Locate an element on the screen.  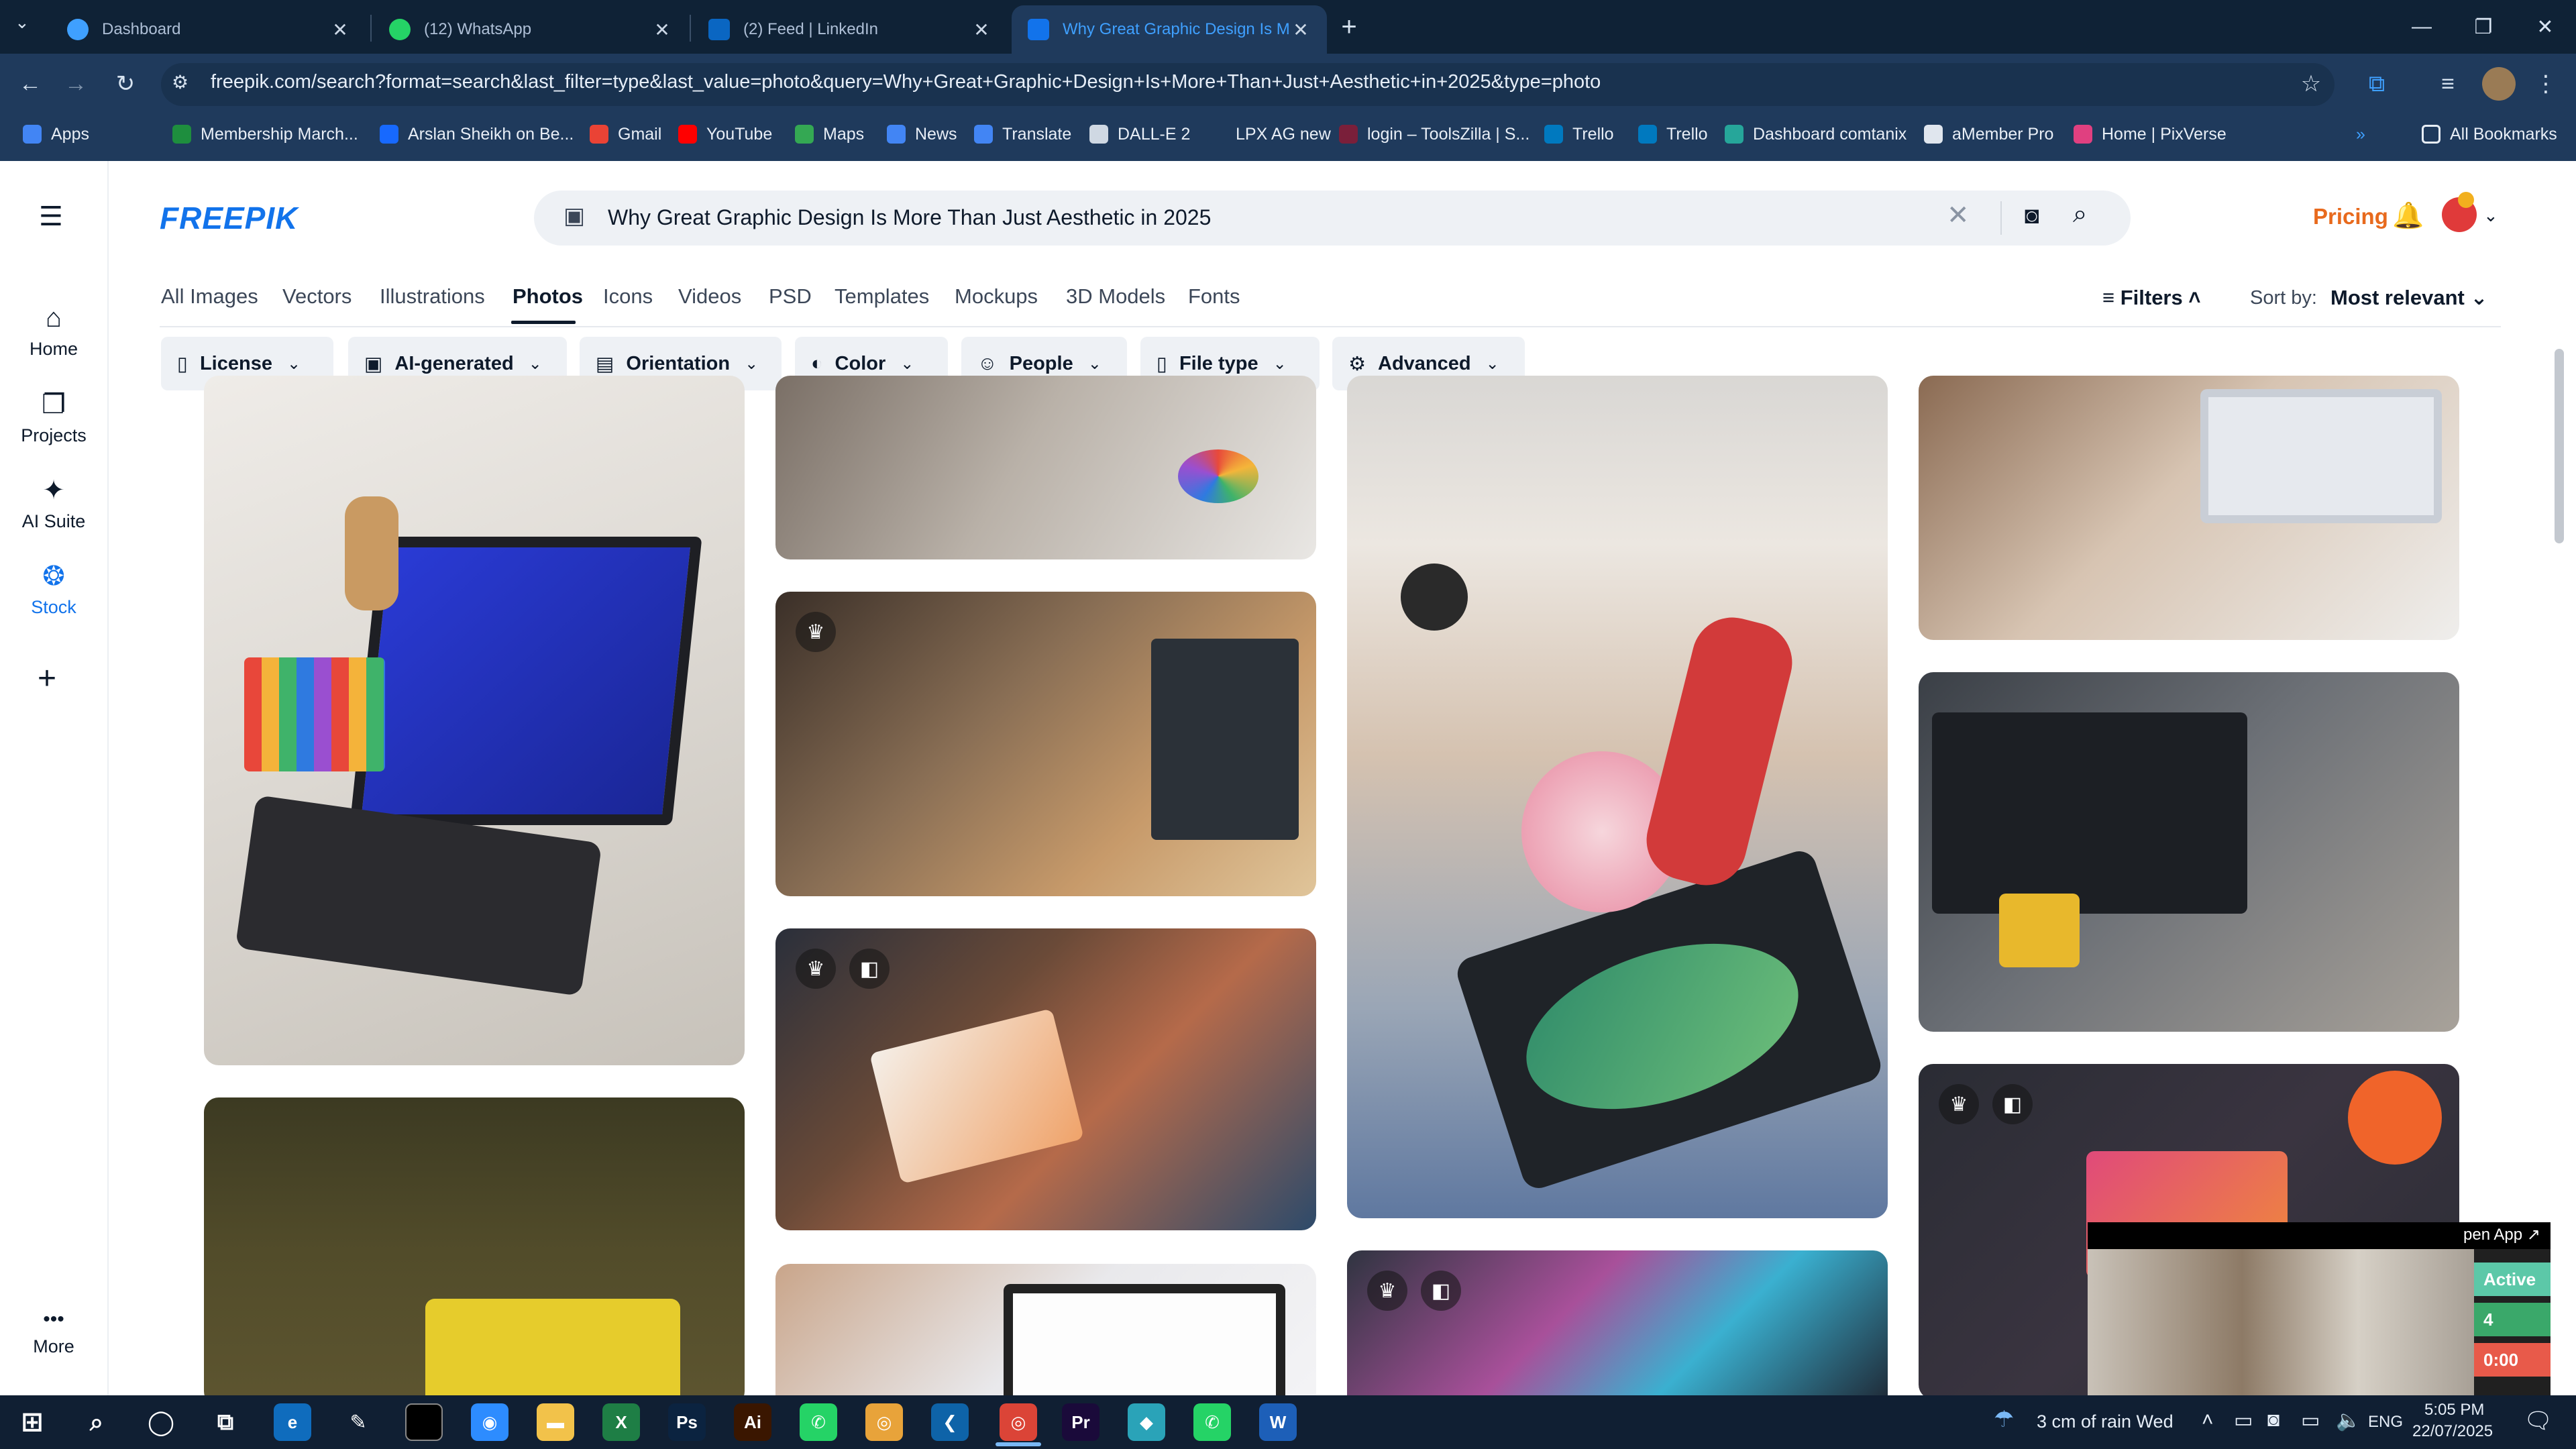
rail-home: ⌂ Home is located at coordinates (53, 331).